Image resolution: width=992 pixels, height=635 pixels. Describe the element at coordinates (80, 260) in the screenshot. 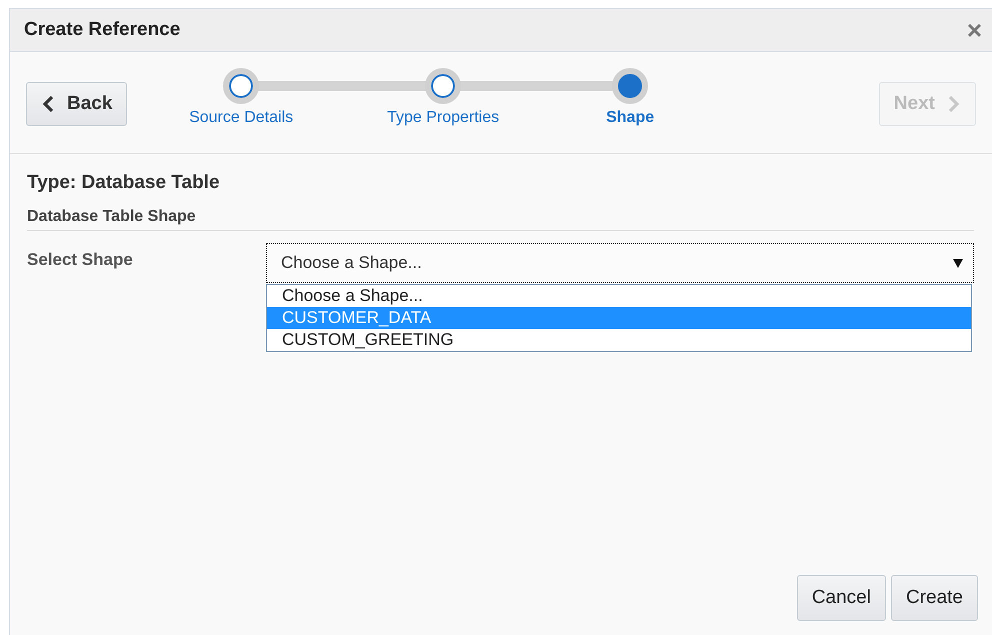

I see `field-label: Select Shape` at that location.